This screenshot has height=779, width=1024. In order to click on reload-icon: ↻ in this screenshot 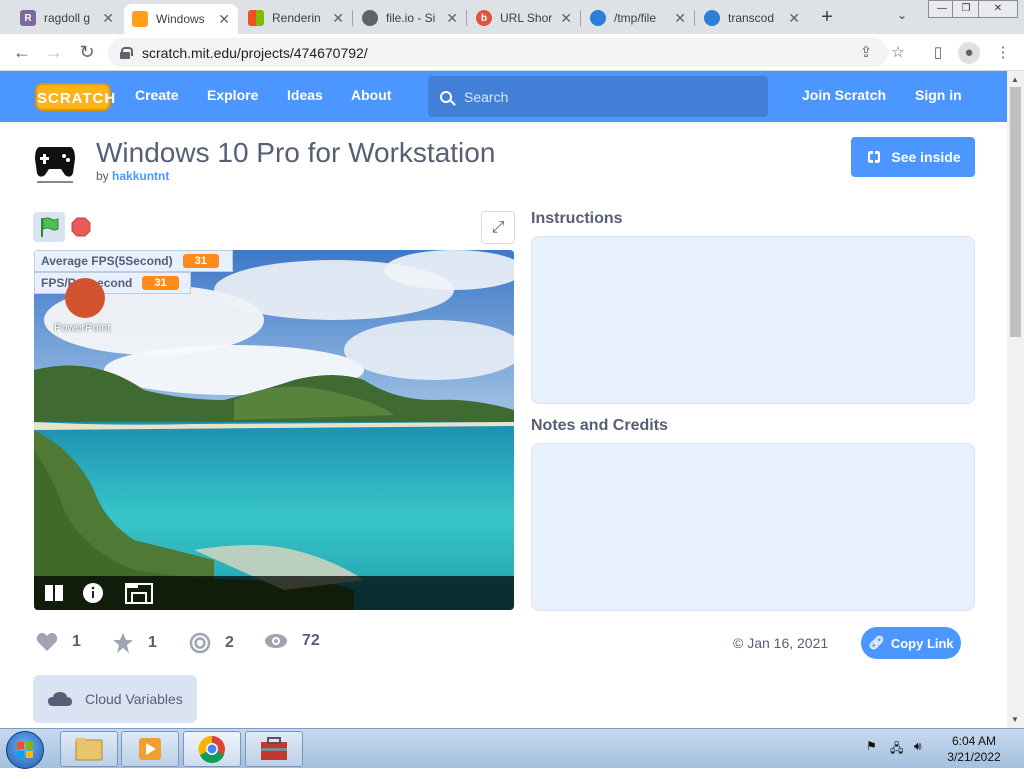, I will do `click(87, 53)`.